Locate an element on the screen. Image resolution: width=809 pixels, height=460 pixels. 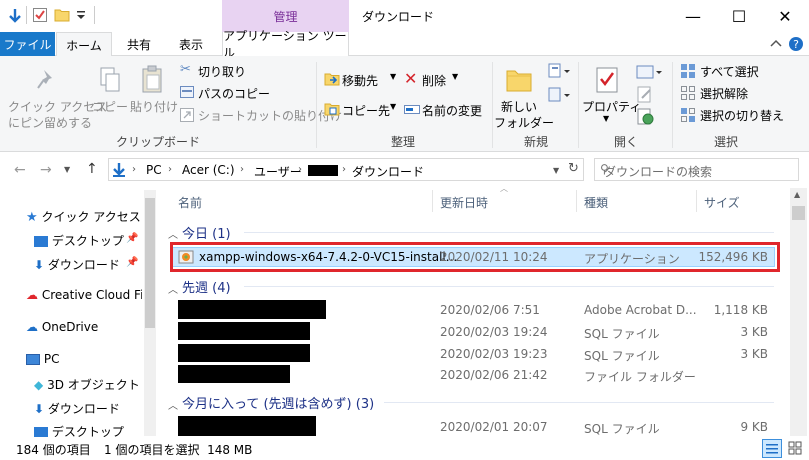
recent-dropdown-icon: ▼ is located at coordinates (67, 169).